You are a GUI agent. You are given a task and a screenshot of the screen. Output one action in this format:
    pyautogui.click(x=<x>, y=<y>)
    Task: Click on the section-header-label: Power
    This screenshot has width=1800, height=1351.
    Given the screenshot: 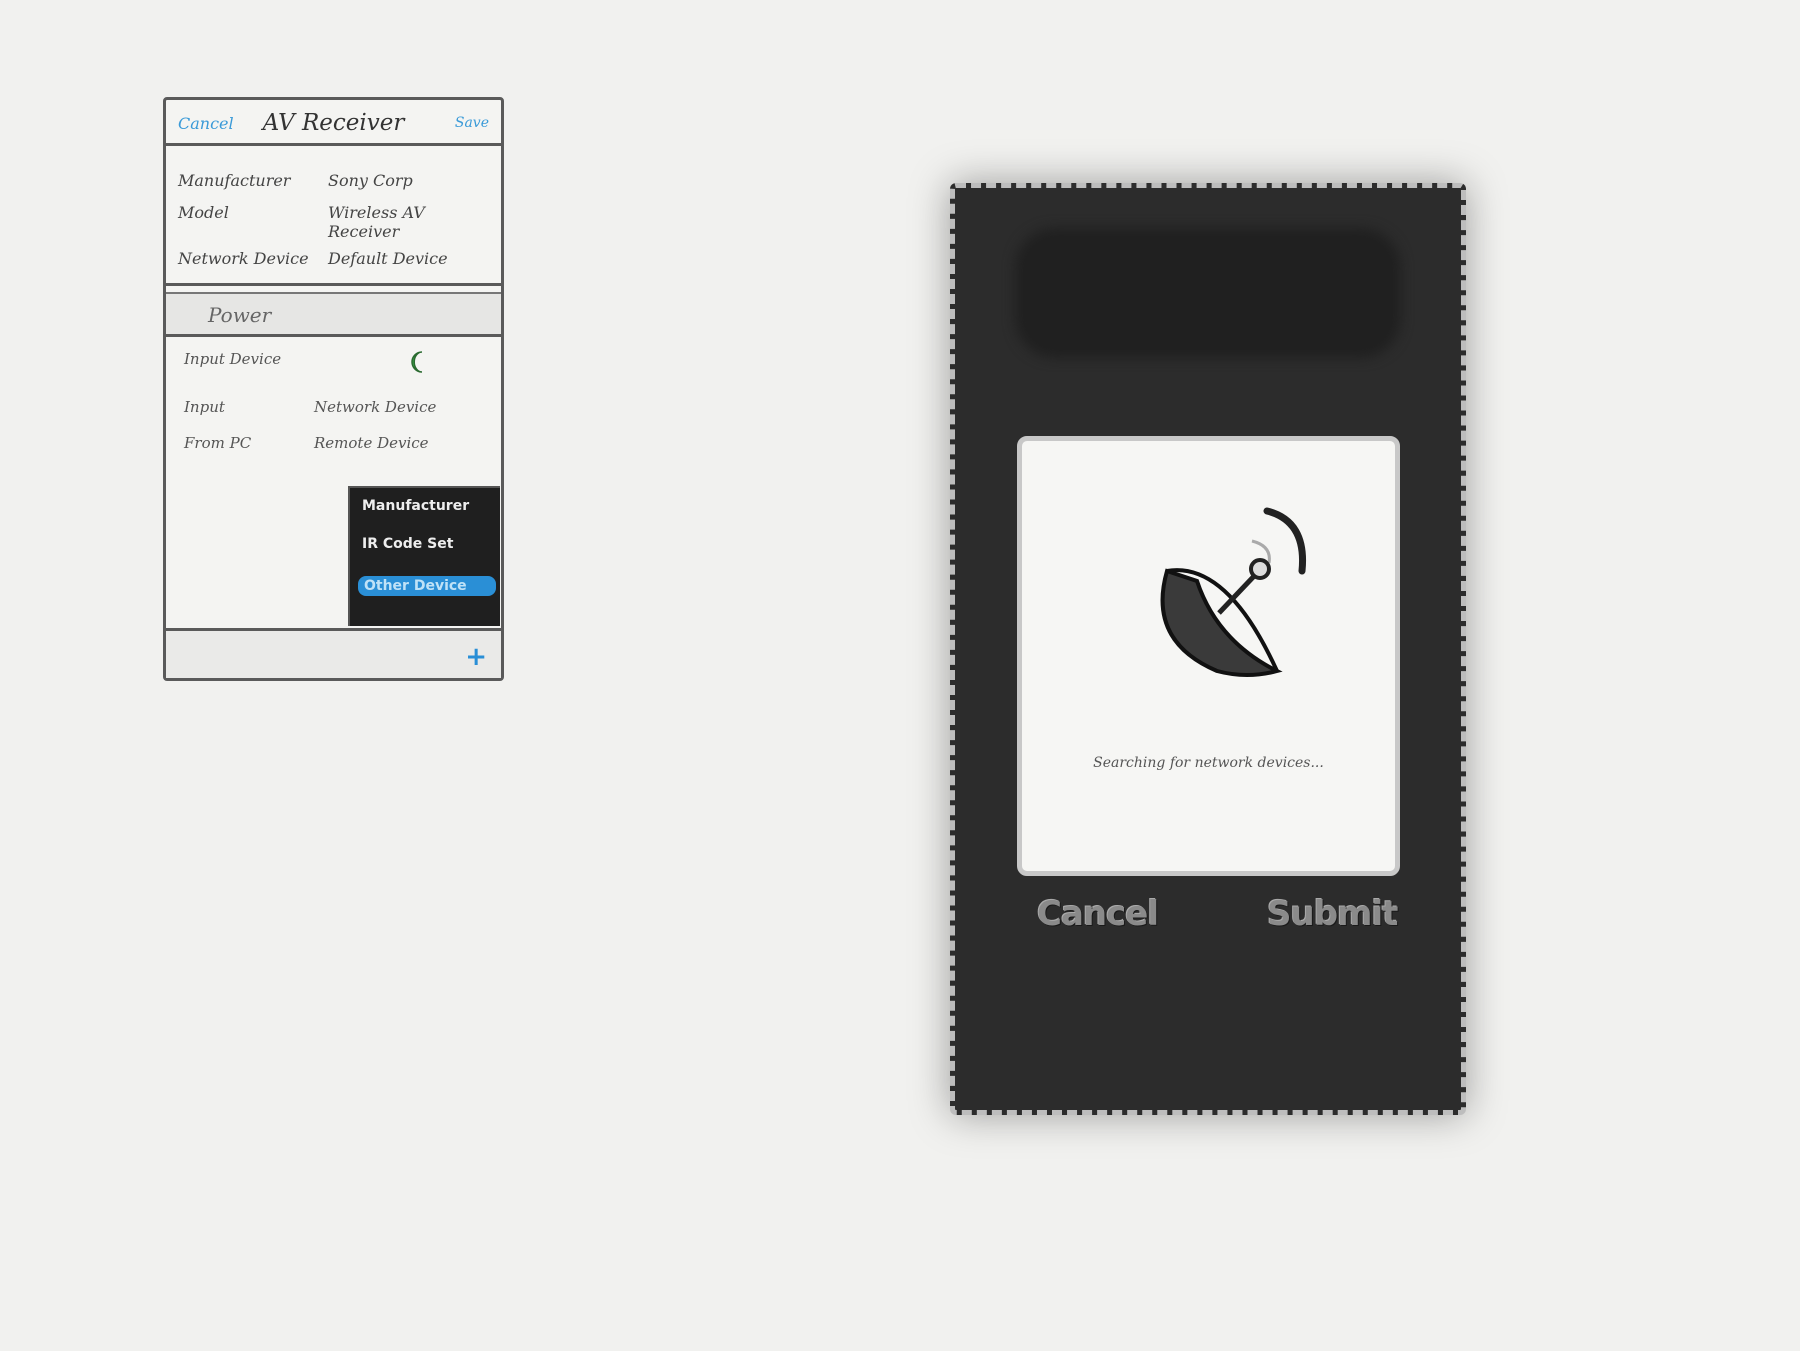 What is the action you would take?
    pyautogui.click(x=240, y=315)
    